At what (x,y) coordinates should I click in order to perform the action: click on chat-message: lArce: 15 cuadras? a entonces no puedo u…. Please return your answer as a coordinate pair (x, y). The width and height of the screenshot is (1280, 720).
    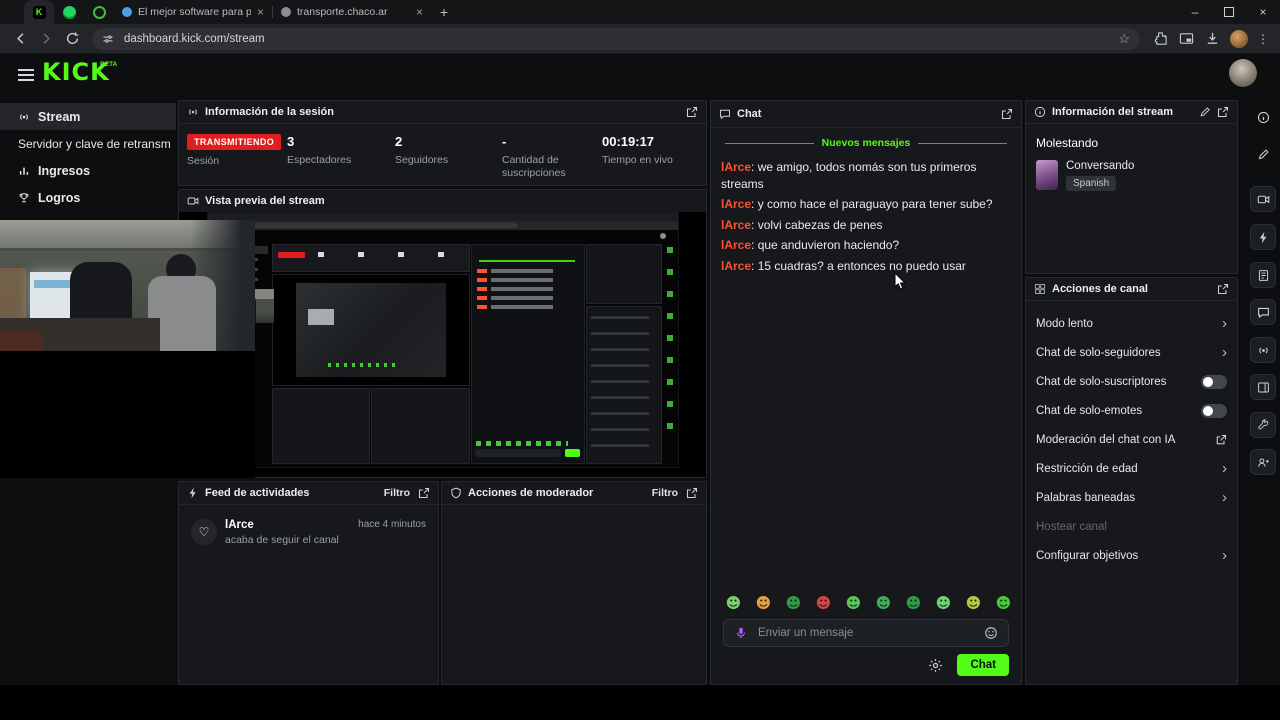
    Looking at the image, I should click on (866, 266).